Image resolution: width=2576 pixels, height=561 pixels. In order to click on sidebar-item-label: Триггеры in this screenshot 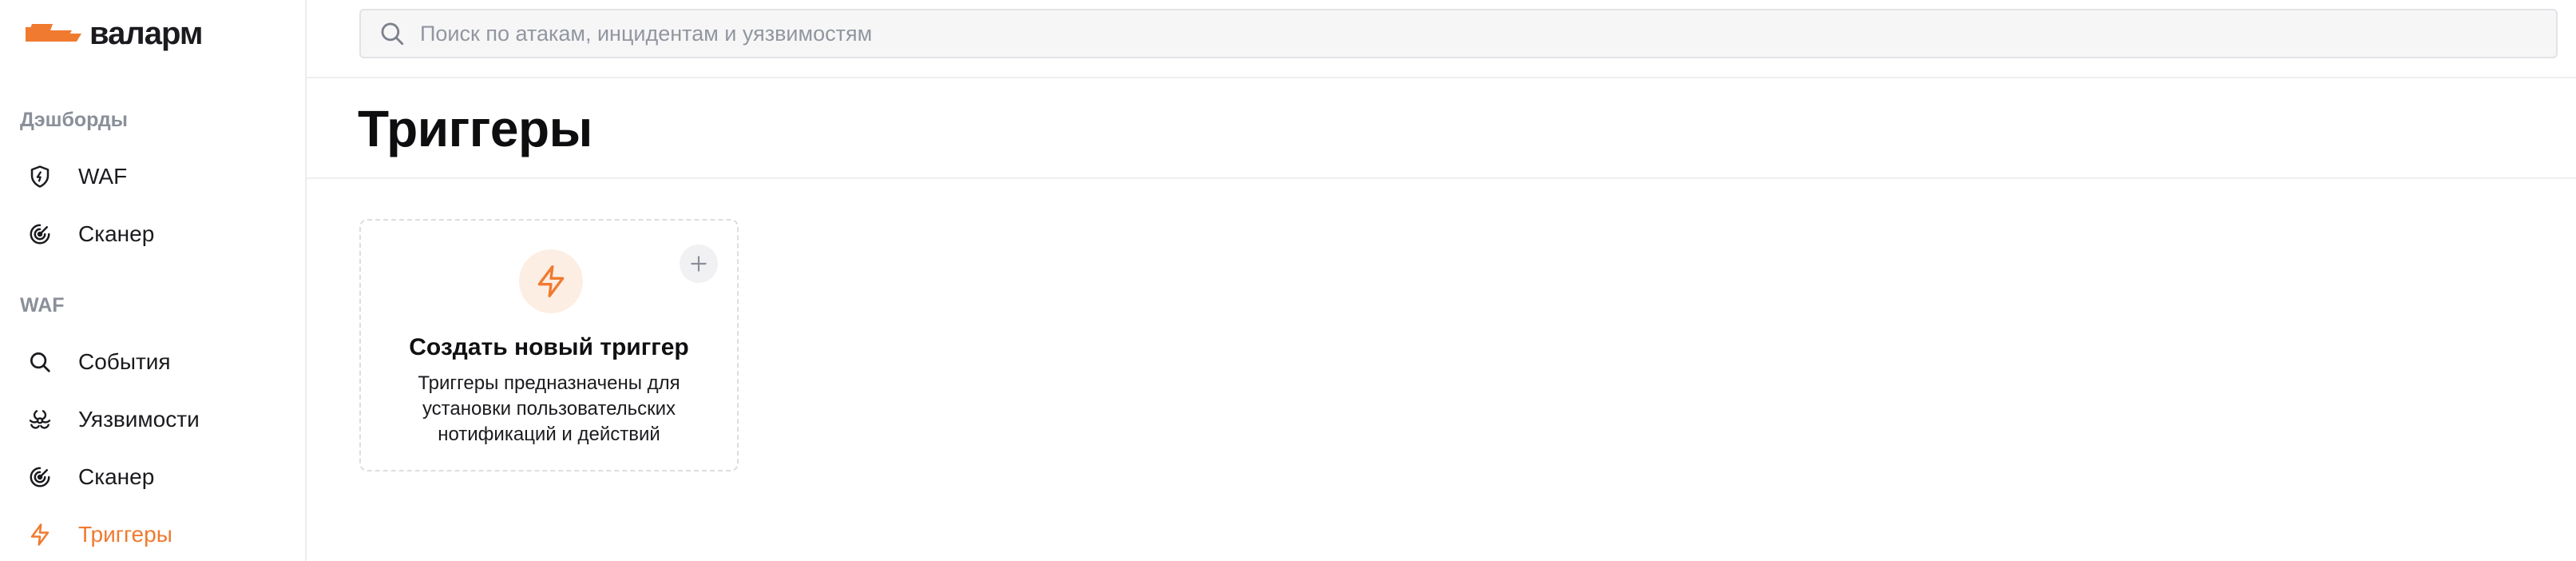, I will do `click(125, 534)`.